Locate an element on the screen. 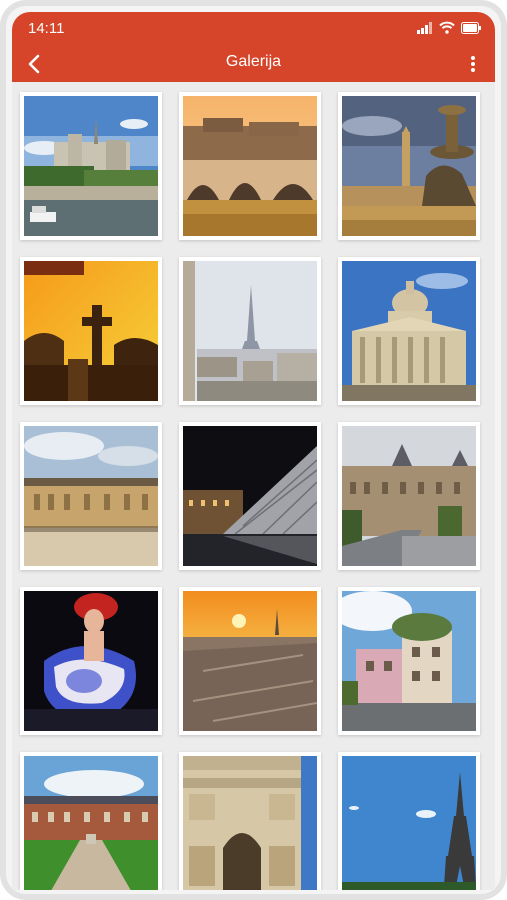 The height and width of the screenshot is (900, 507). photo-louvre-pyramid is located at coordinates (250, 496).